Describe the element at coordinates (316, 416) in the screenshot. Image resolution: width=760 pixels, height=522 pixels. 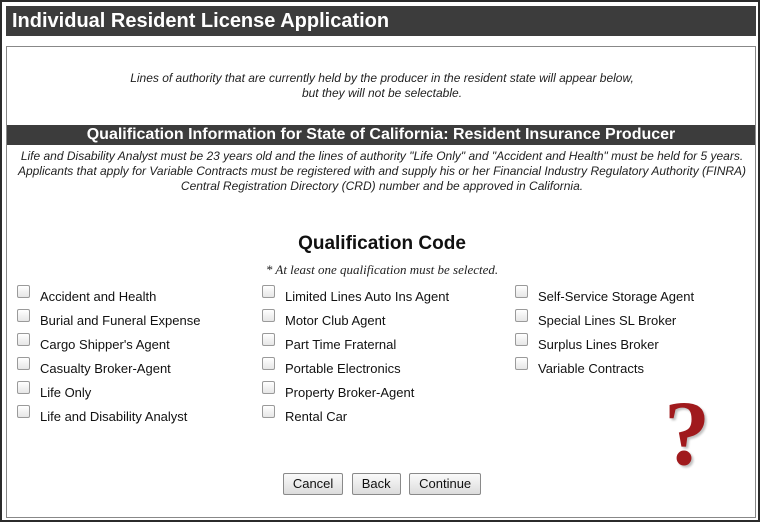
I see `option-label: Rental Car` at that location.